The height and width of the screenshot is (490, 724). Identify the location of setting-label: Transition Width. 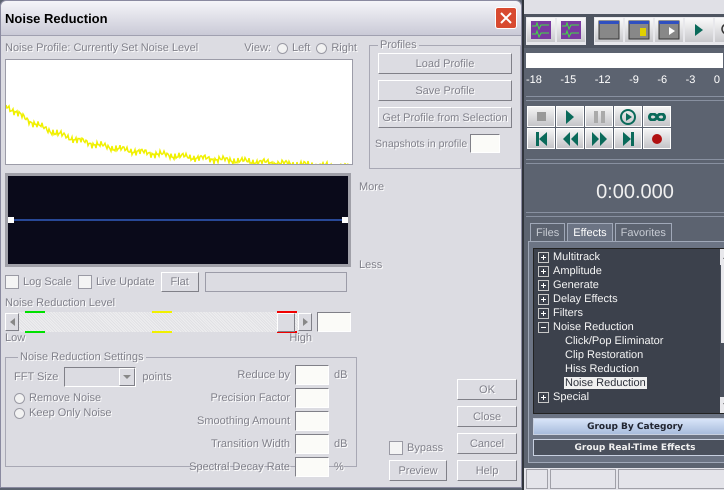
(250, 444).